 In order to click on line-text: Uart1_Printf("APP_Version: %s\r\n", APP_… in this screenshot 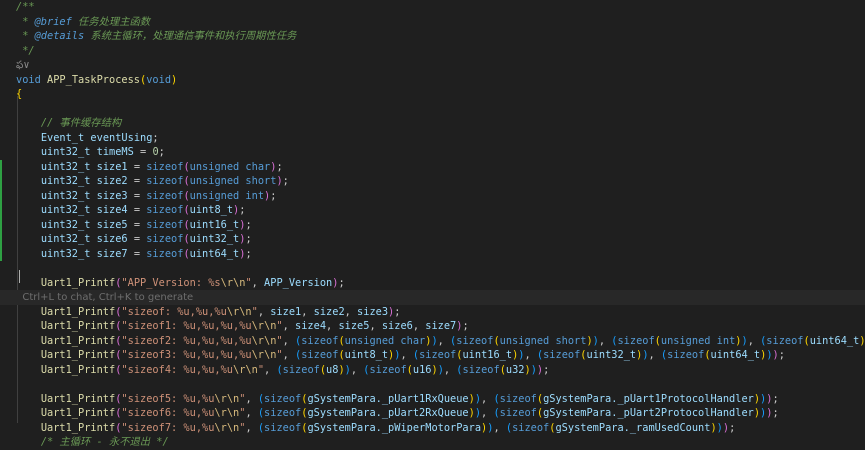, I will do `click(180, 283)`.